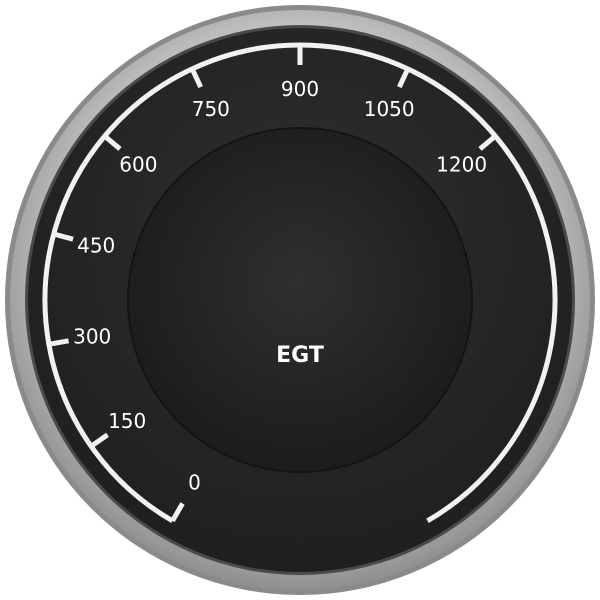  I want to click on scale-tick-label: 750, so click(211, 109).